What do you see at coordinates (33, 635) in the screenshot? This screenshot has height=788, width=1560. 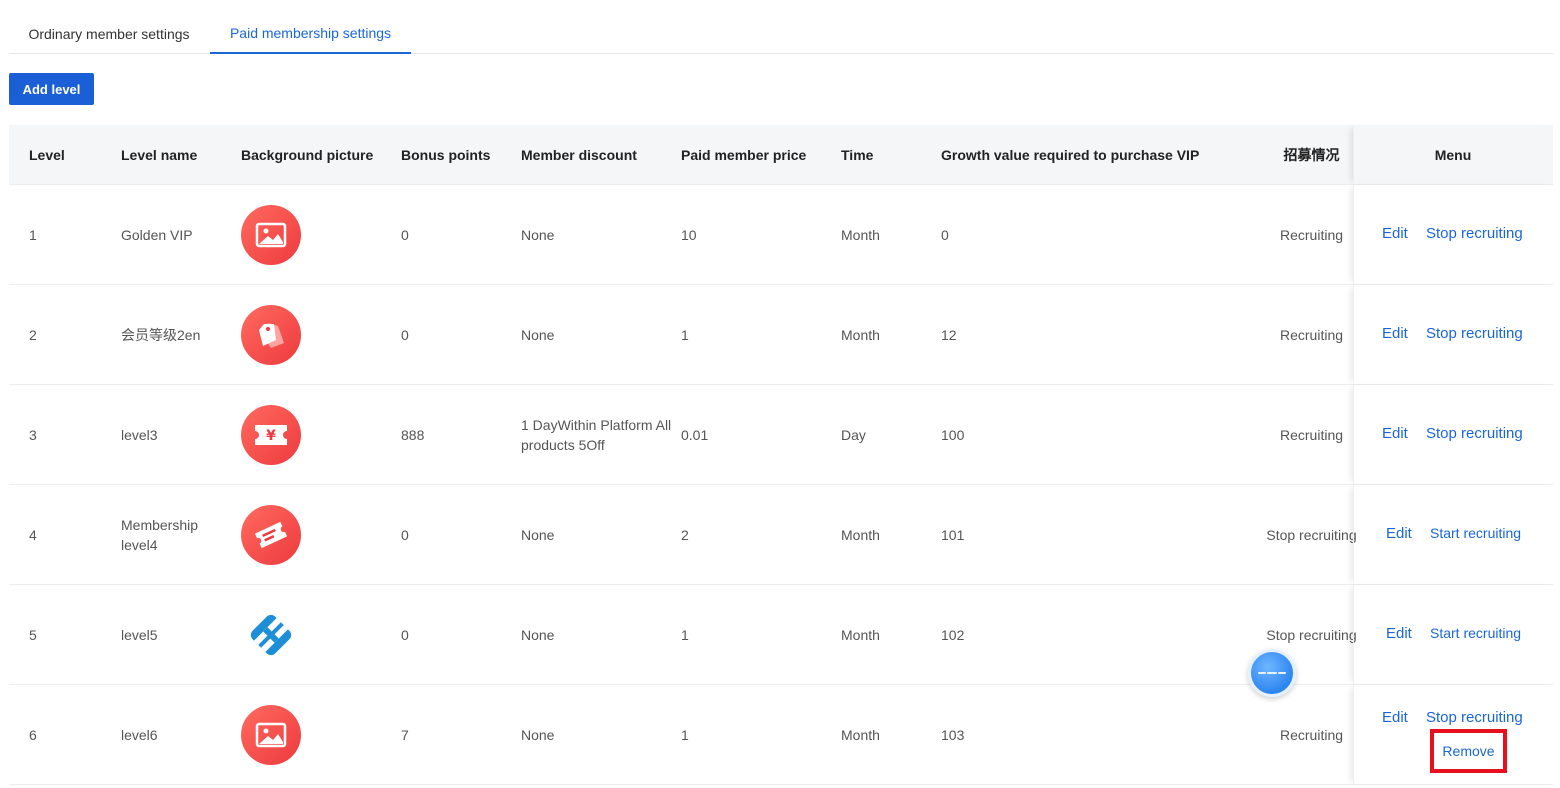 I see `level-cell: 5` at bounding box center [33, 635].